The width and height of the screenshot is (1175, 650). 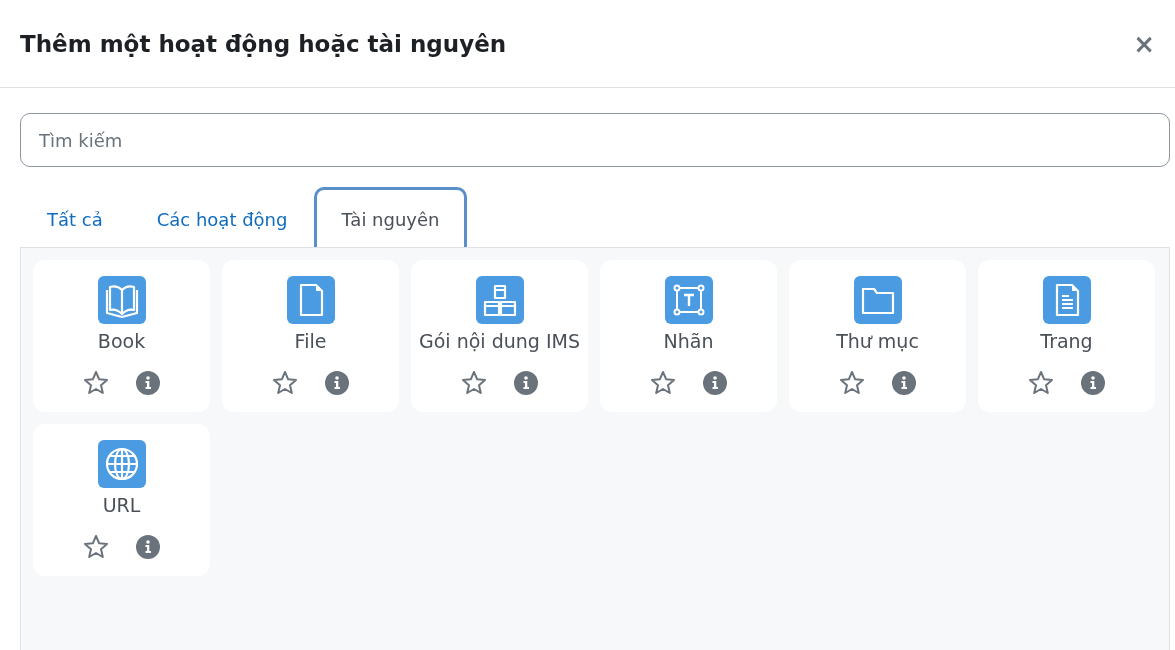 I want to click on folder-icon, so click(x=877, y=300).